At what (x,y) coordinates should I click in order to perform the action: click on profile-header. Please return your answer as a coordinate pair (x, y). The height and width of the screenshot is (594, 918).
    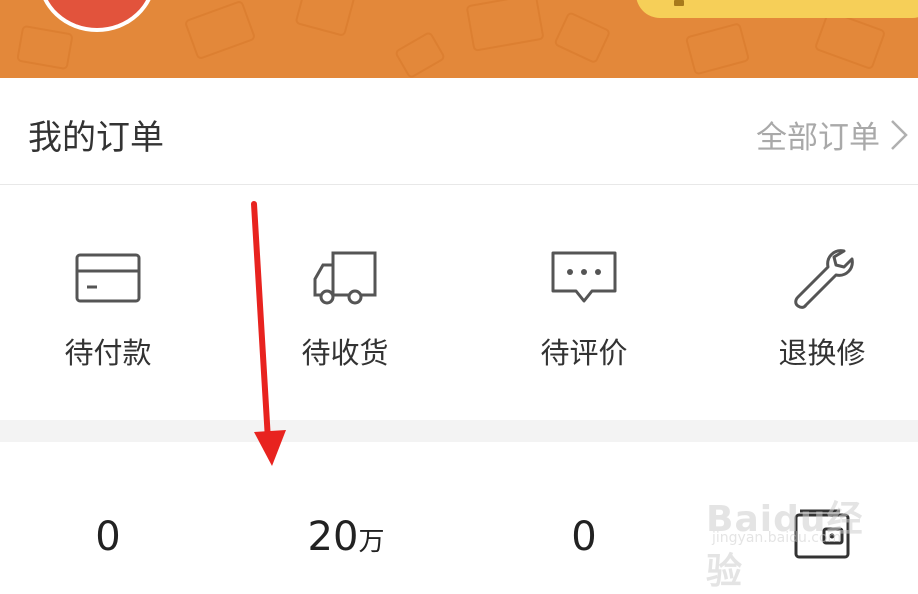
    Looking at the image, I should click on (459, 39).